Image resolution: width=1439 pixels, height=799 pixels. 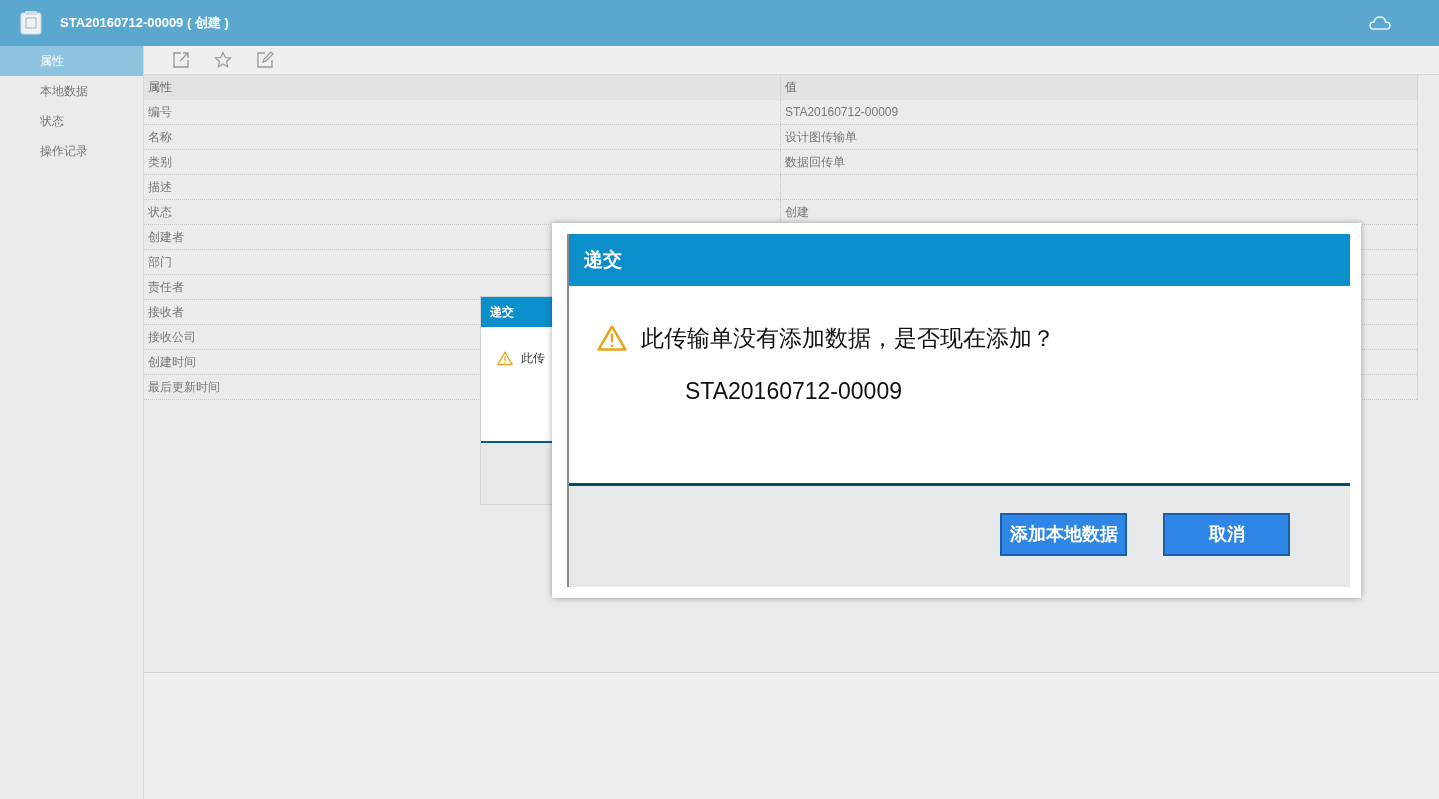 What do you see at coordinates (815, 162) in the screenshot?
I see `table-cell-text: 数据回传单` at bounding box center [815, 162].